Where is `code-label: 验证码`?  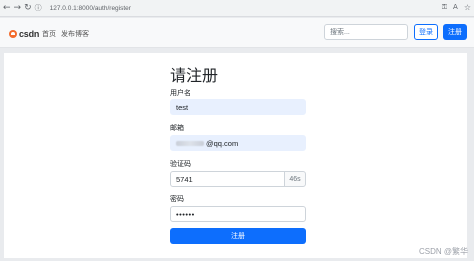
code-label: 验证码 is located at coordinates (180, 164).